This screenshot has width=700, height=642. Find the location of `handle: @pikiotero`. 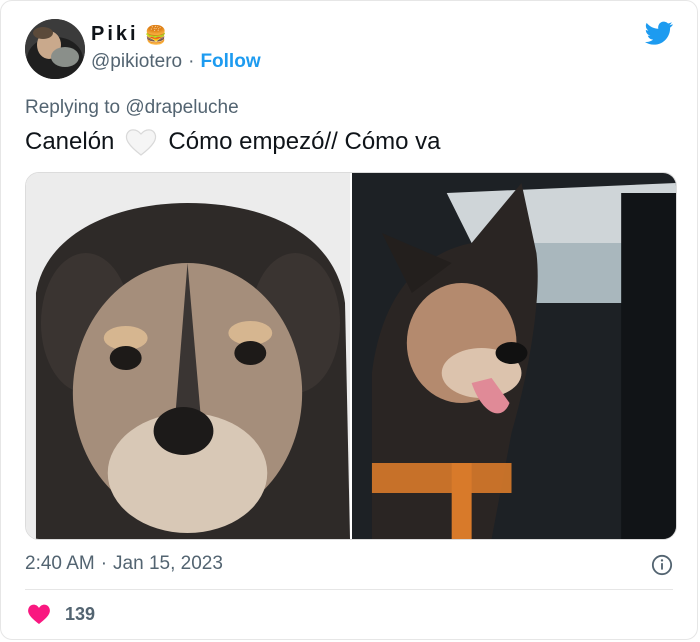

handle: @pikiotero is located at coordinates (136, 62).